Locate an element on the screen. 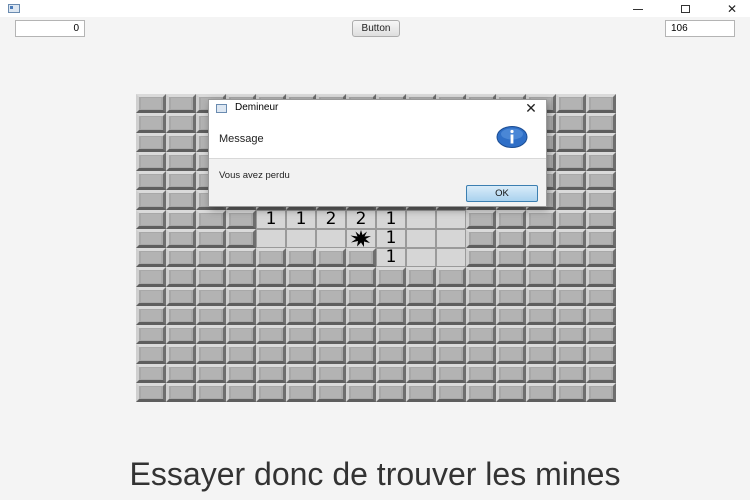 This screenshot has width=750, height=500. maximize-button is located at coordinates (685, 8).